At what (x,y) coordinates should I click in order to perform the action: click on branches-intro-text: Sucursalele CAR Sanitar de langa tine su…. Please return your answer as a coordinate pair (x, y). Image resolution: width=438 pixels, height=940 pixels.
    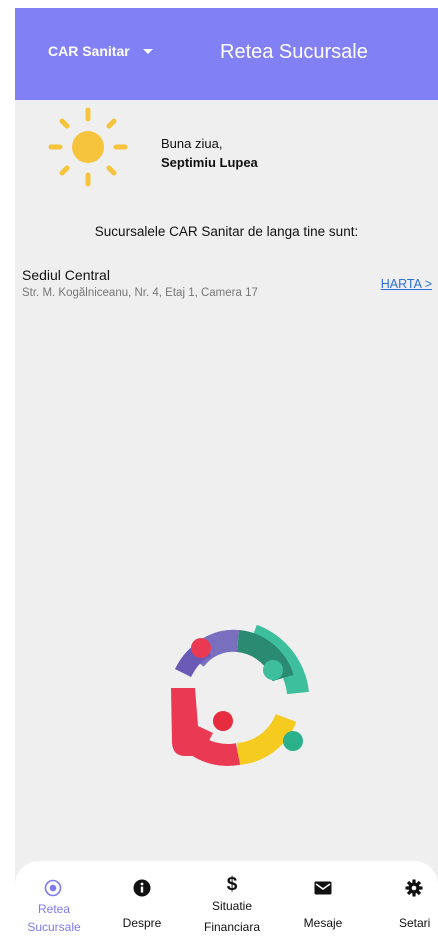
    Looking at the image, I should click on (226, 231).